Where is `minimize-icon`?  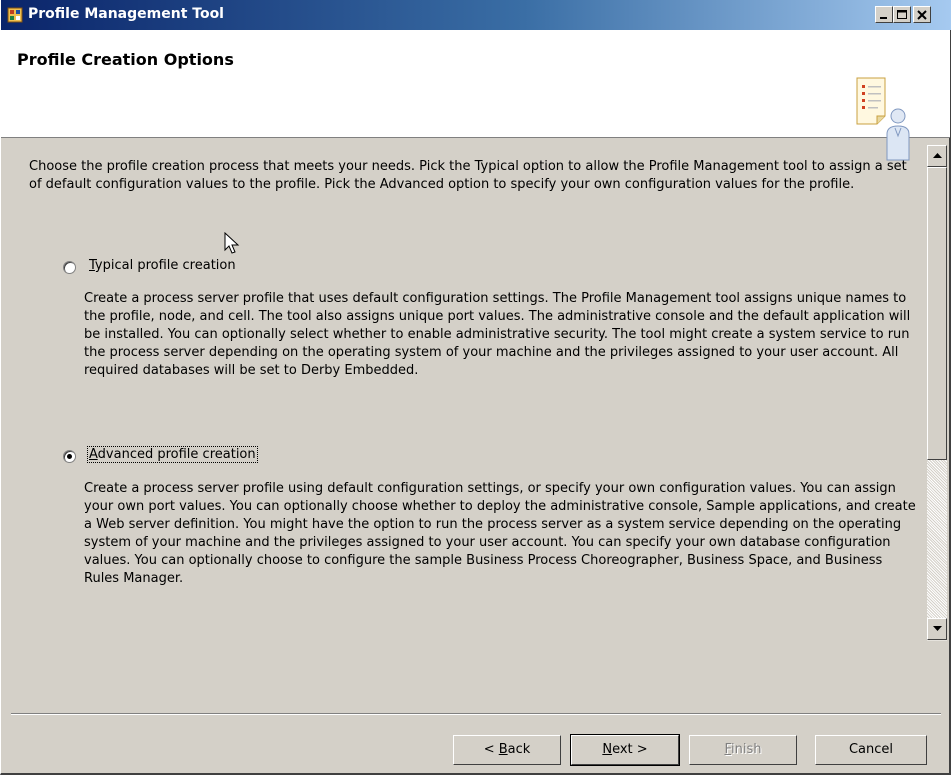 minimize-icon is located at coordinates (883, 18).